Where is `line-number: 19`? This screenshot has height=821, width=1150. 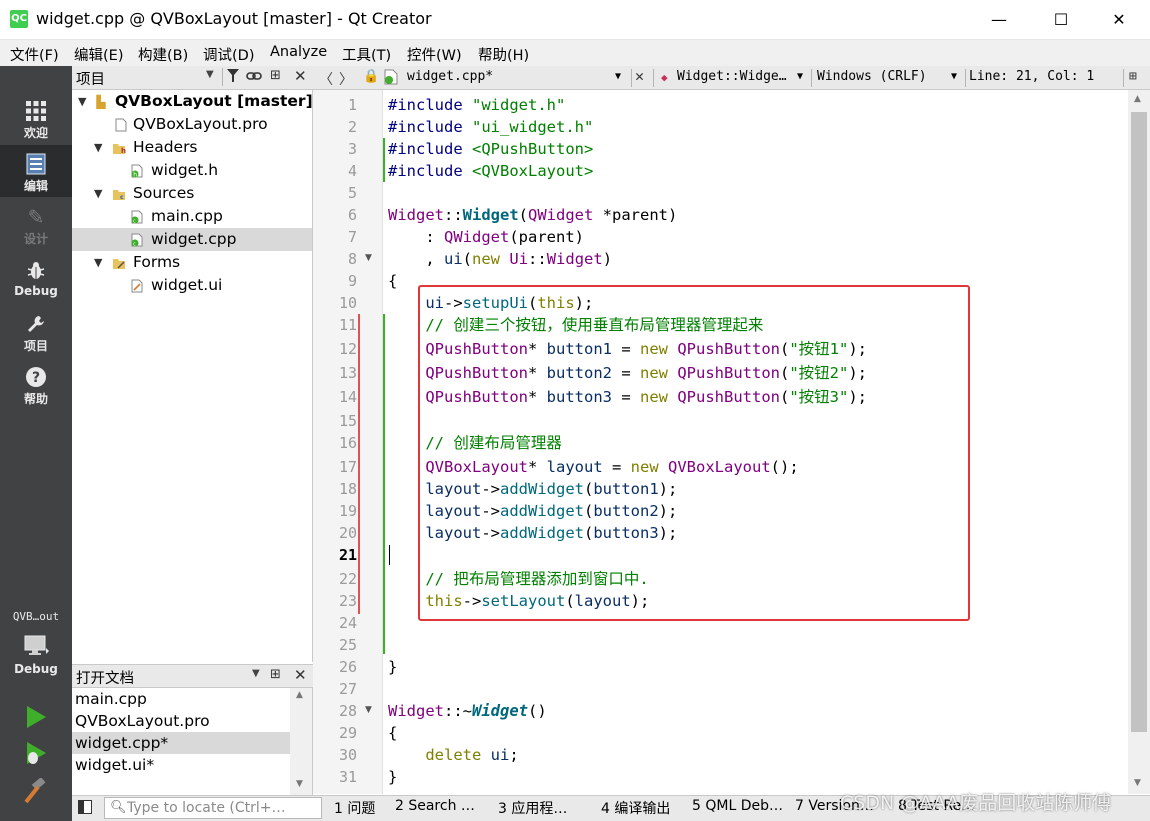
line-number: 19 is located at coordinates (347, 511).